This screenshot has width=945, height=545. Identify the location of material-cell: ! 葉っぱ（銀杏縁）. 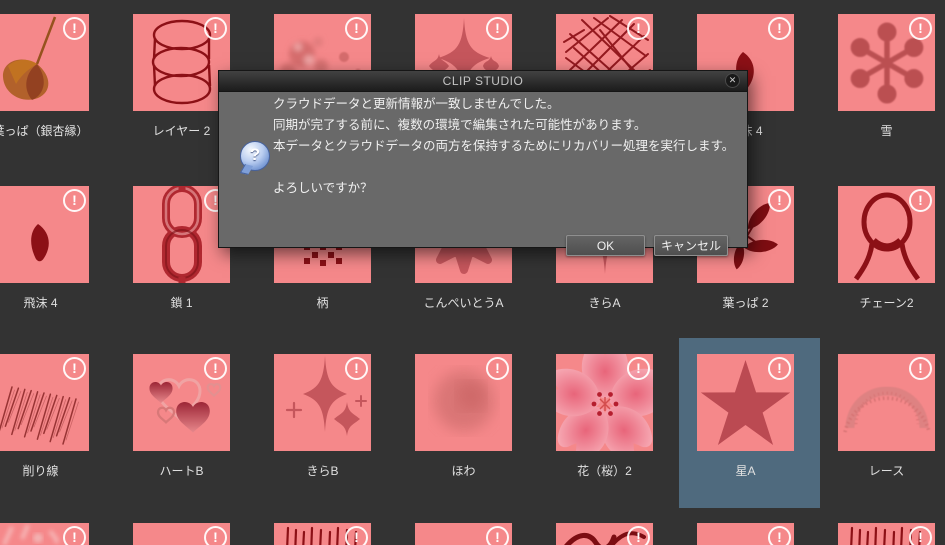
(57, 84).